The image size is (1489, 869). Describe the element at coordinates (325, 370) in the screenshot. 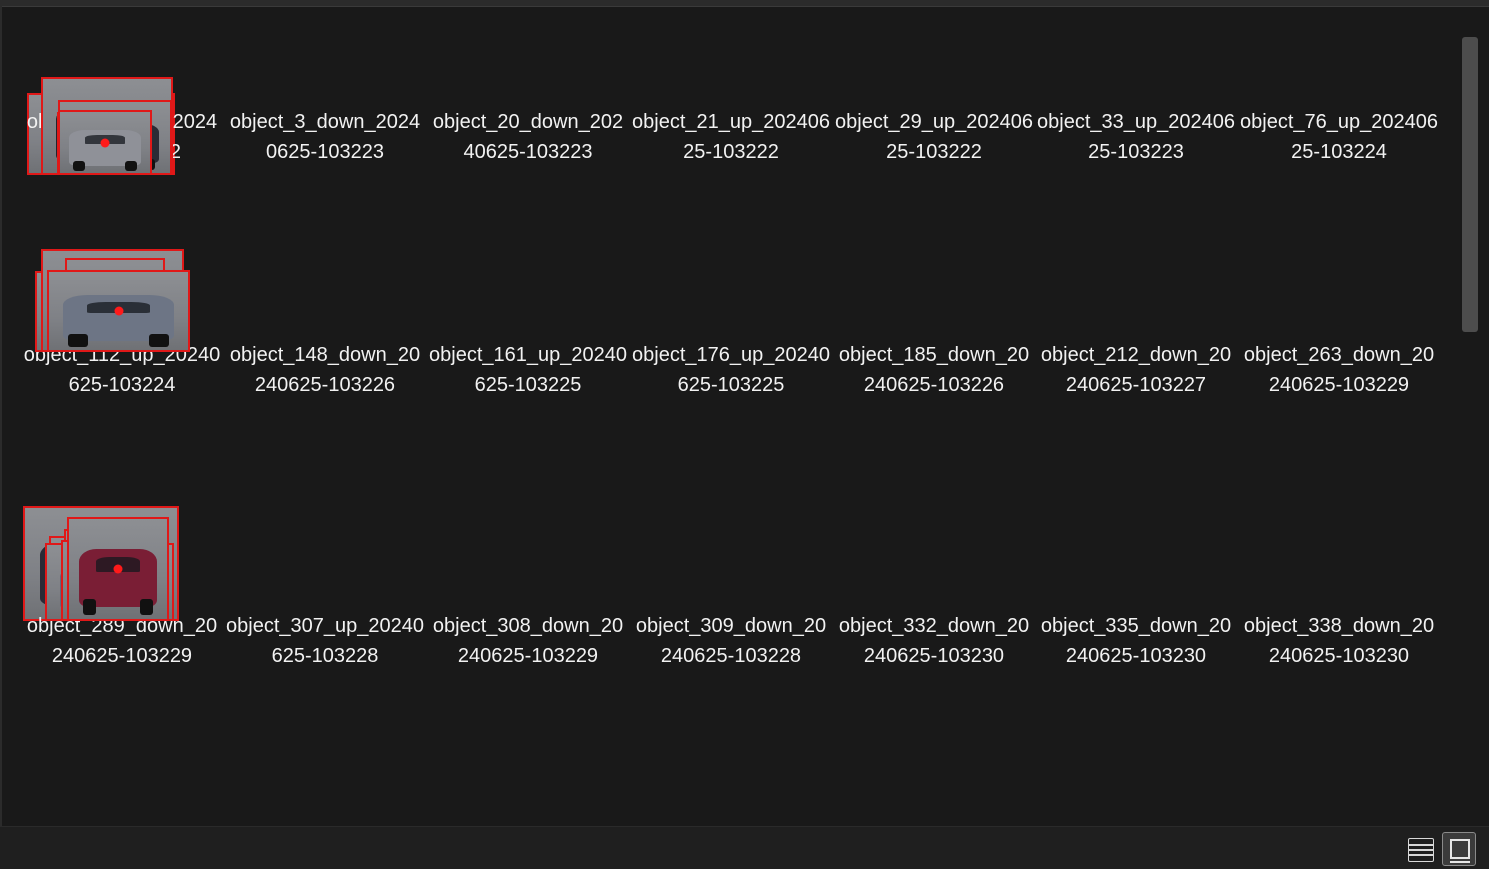

I see `file-name-label: object_148_down_20240625-103226` at that location.